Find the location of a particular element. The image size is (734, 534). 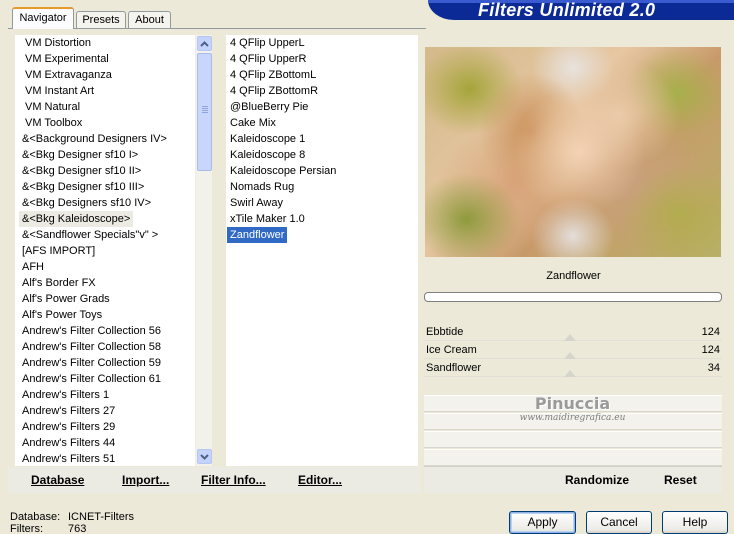

help-button: Help is located at coordinates (695, 522).